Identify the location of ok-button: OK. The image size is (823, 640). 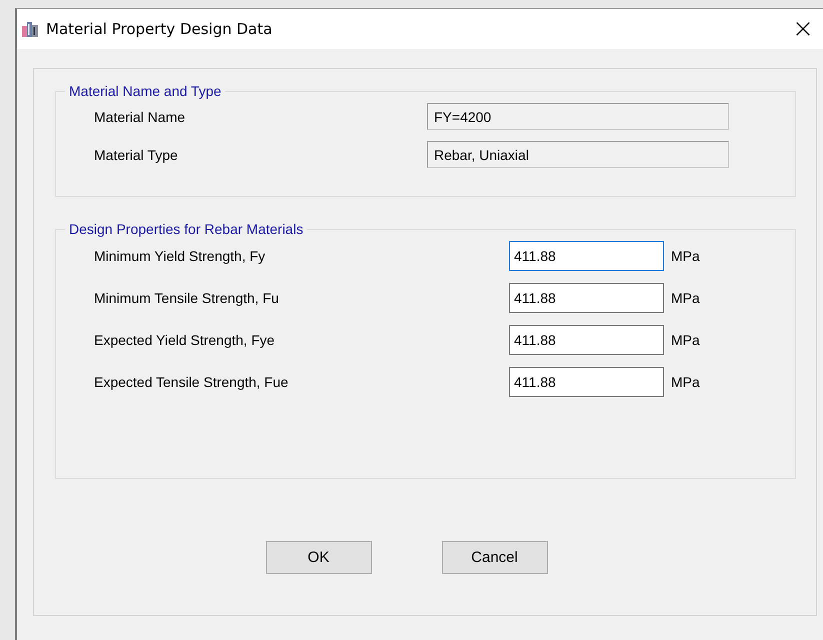
(319, 557).